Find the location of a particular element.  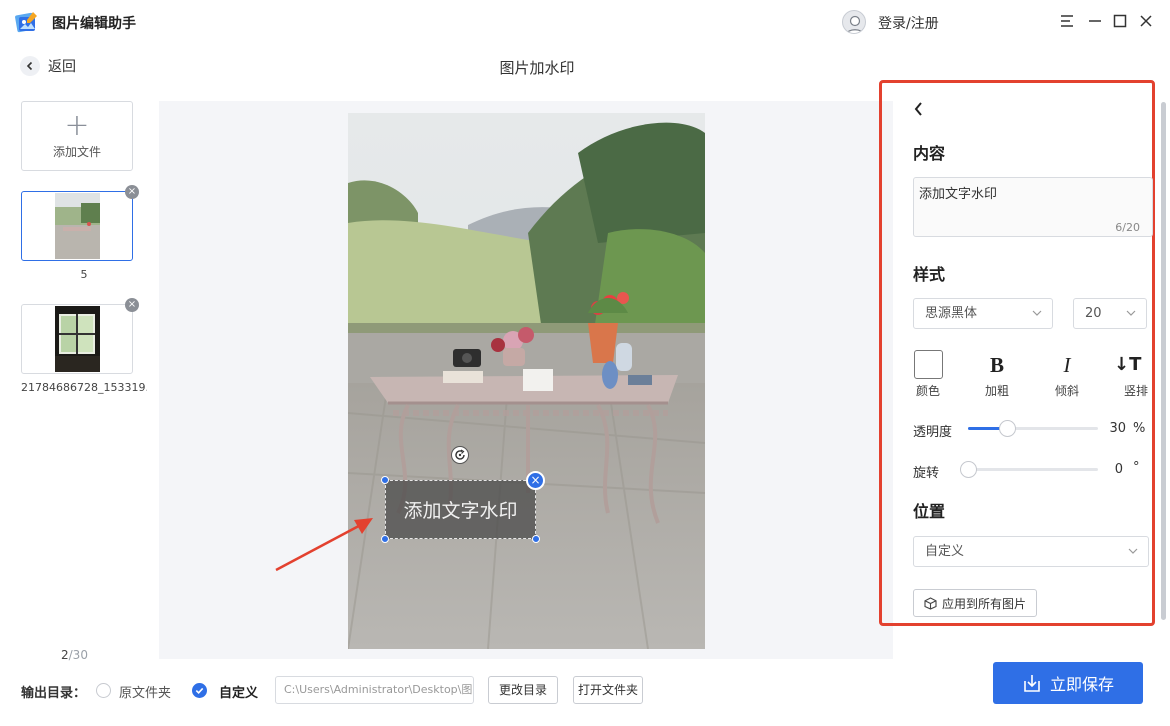

change-dir-button: 更改目录 is located at coordinates (523, 690).